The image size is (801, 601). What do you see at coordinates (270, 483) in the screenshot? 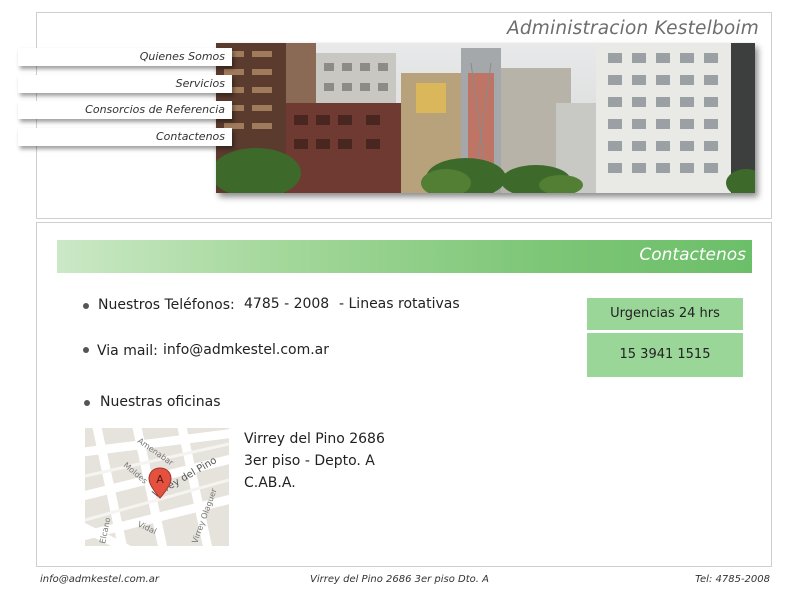
I see `address-line-3: C.AB.A.` at bounding box center [270, 483].